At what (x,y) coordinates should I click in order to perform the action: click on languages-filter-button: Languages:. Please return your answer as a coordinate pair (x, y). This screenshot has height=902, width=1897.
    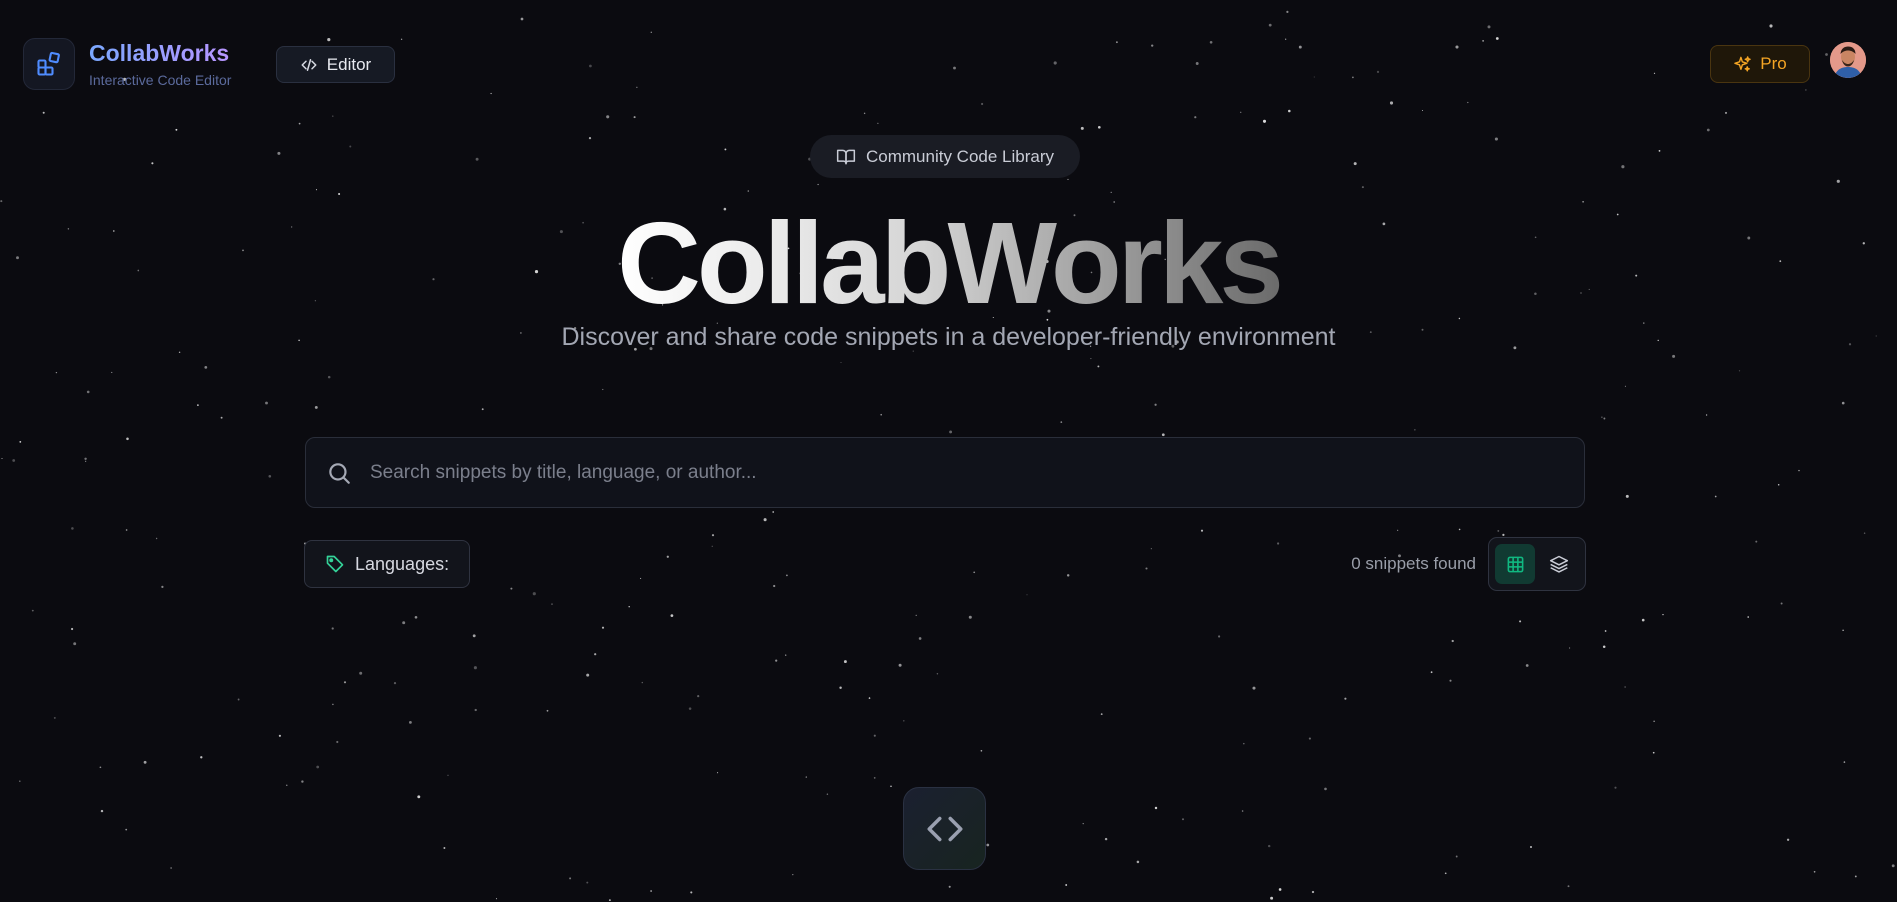
    Looking at the image, I should click on (387, 564).